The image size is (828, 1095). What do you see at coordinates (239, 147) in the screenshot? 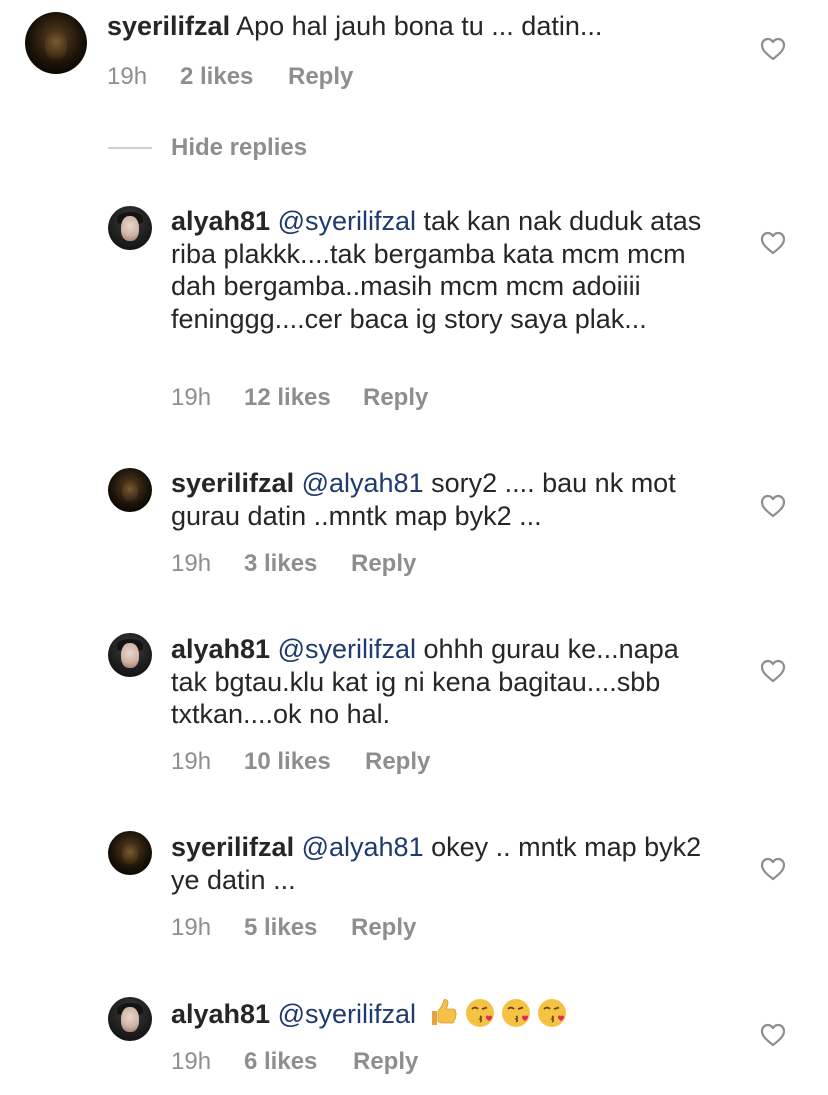
I see `hide-replies-label: Hide replies` at bounding box center [239, 147].